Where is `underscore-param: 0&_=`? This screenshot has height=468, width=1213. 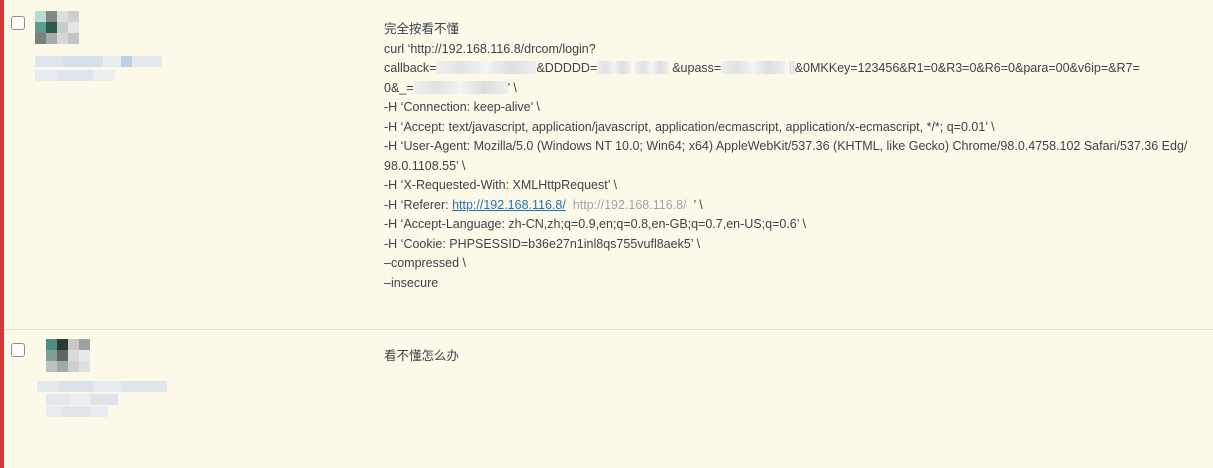
underscore-param: 0&_= is located at coordinates (399, 87).